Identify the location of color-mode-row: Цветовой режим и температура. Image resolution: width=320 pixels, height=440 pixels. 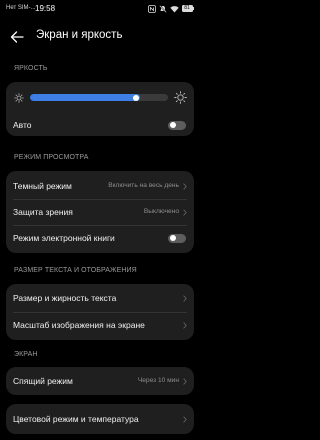
(100, 419).